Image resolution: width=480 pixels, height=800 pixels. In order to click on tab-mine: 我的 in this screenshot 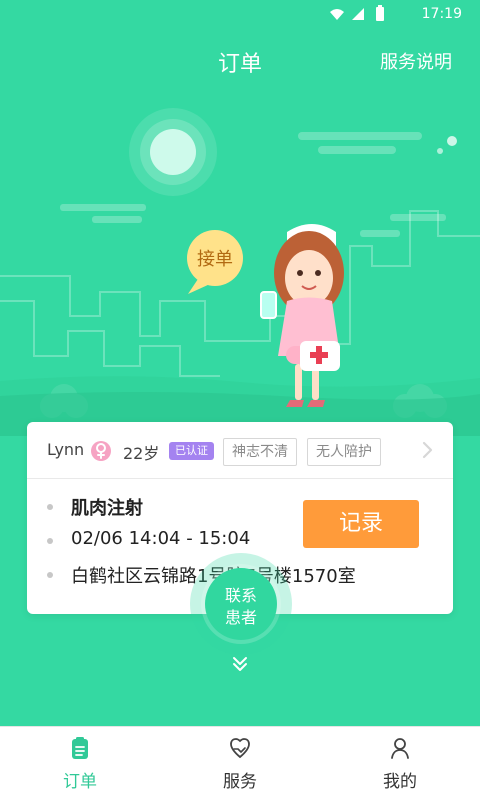, I will do `click(400, 763)`.